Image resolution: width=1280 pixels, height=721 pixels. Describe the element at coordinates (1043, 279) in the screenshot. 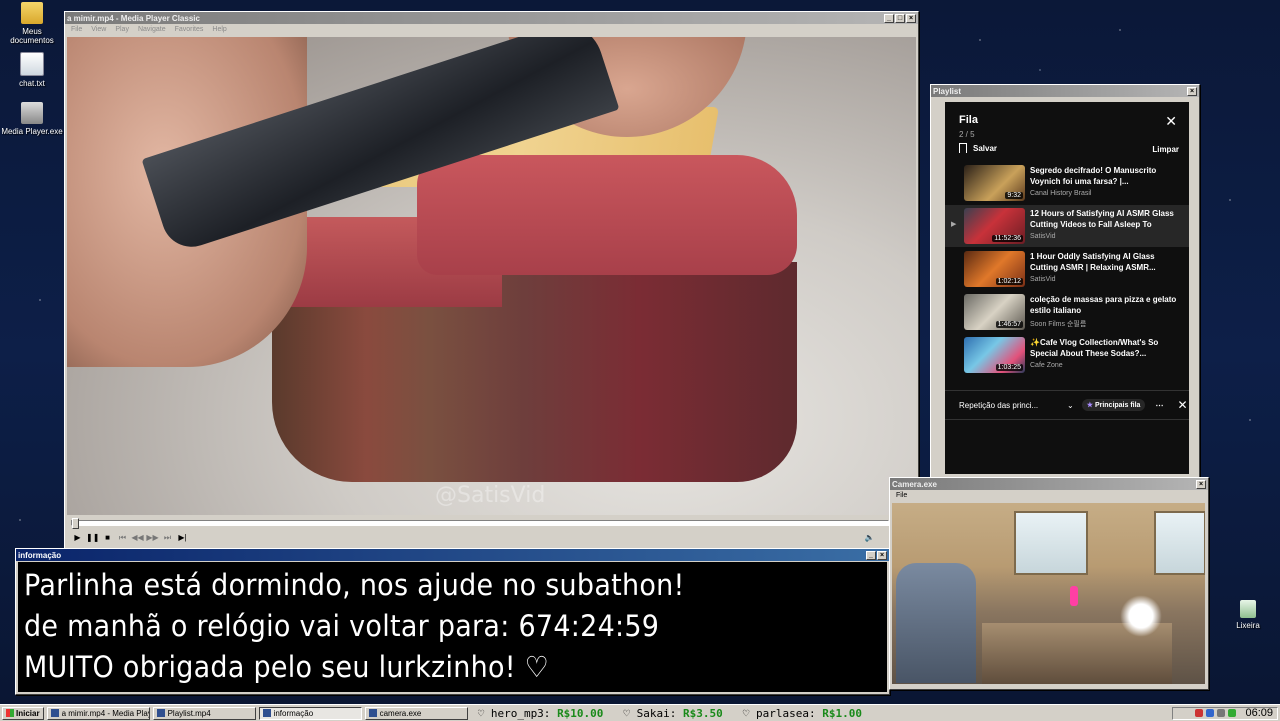

I see `queue-item-channel: SatisVid` at that location.